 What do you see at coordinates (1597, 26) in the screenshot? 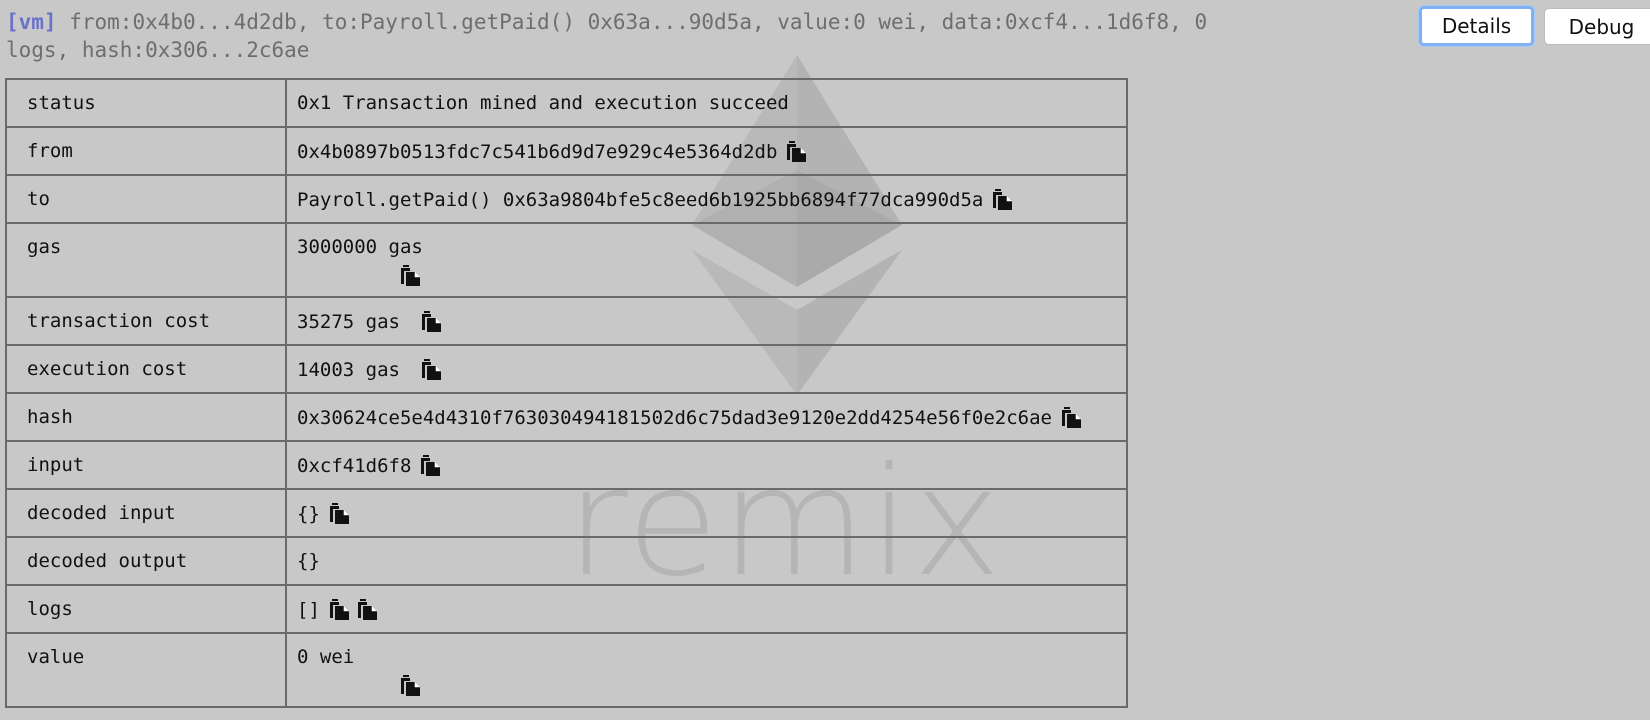
I see `debug-button: Debug` at bounding box center [1597, 26].